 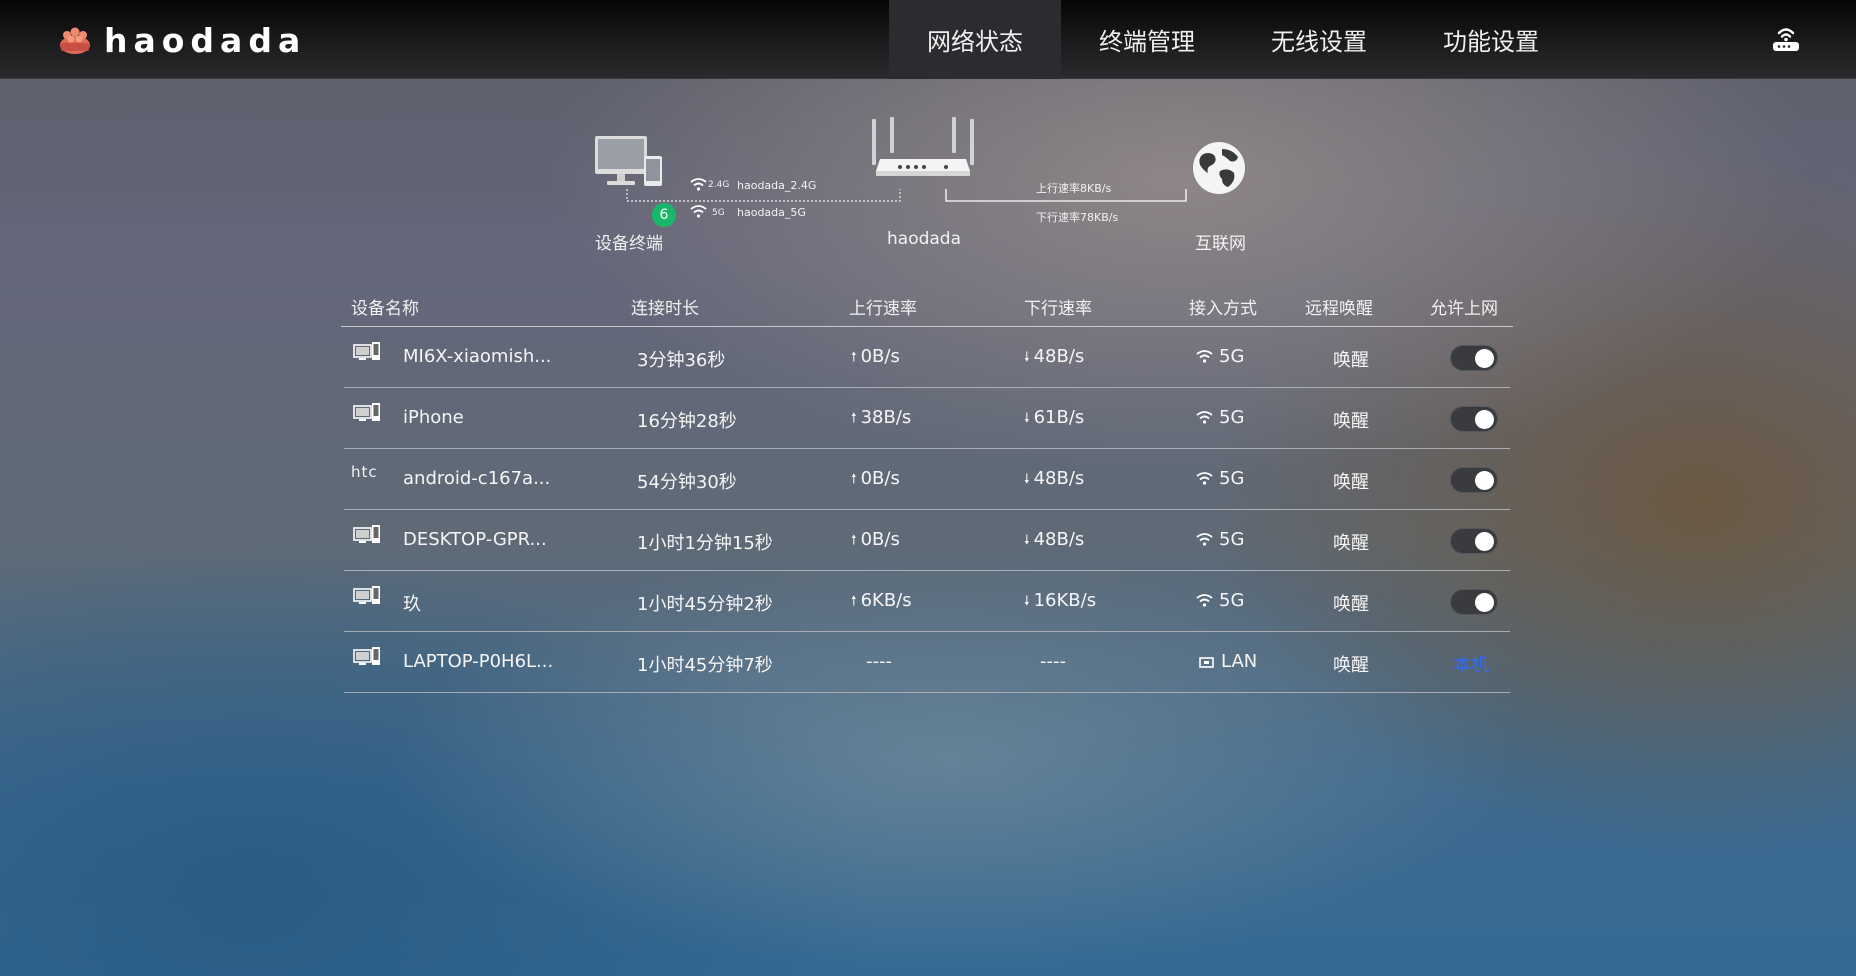 What do you see at coordinates (182, 40) in the screenshot?
I see `brand-logo: haodada` at bounding box center [182, 40].